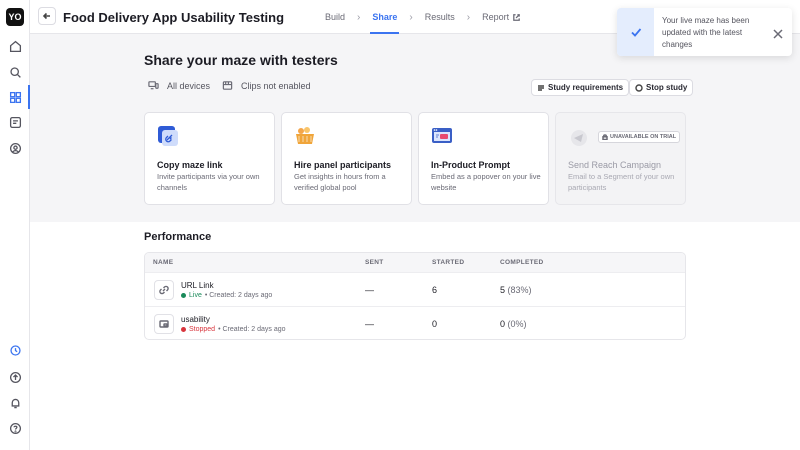 The width and height of the screenshot is (800, 450). Describe the element at coordinates (343, 165) in the screenshot. I see `card-title: Hire panel participants` at that location.